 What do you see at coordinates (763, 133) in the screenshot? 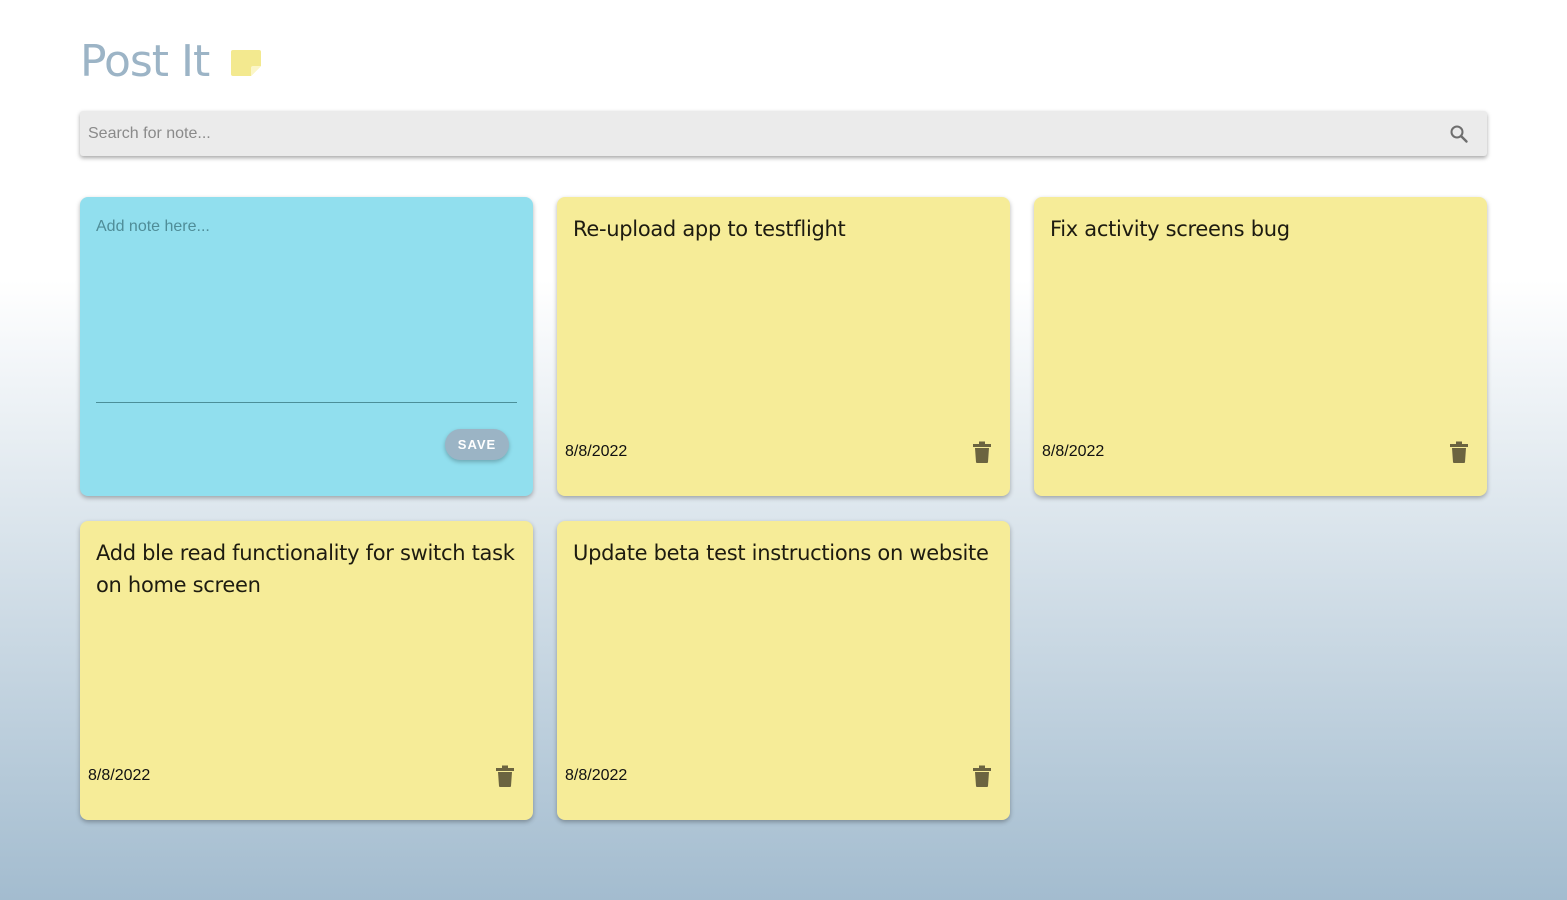
I see `search-input` at bounding box center [763, 133].